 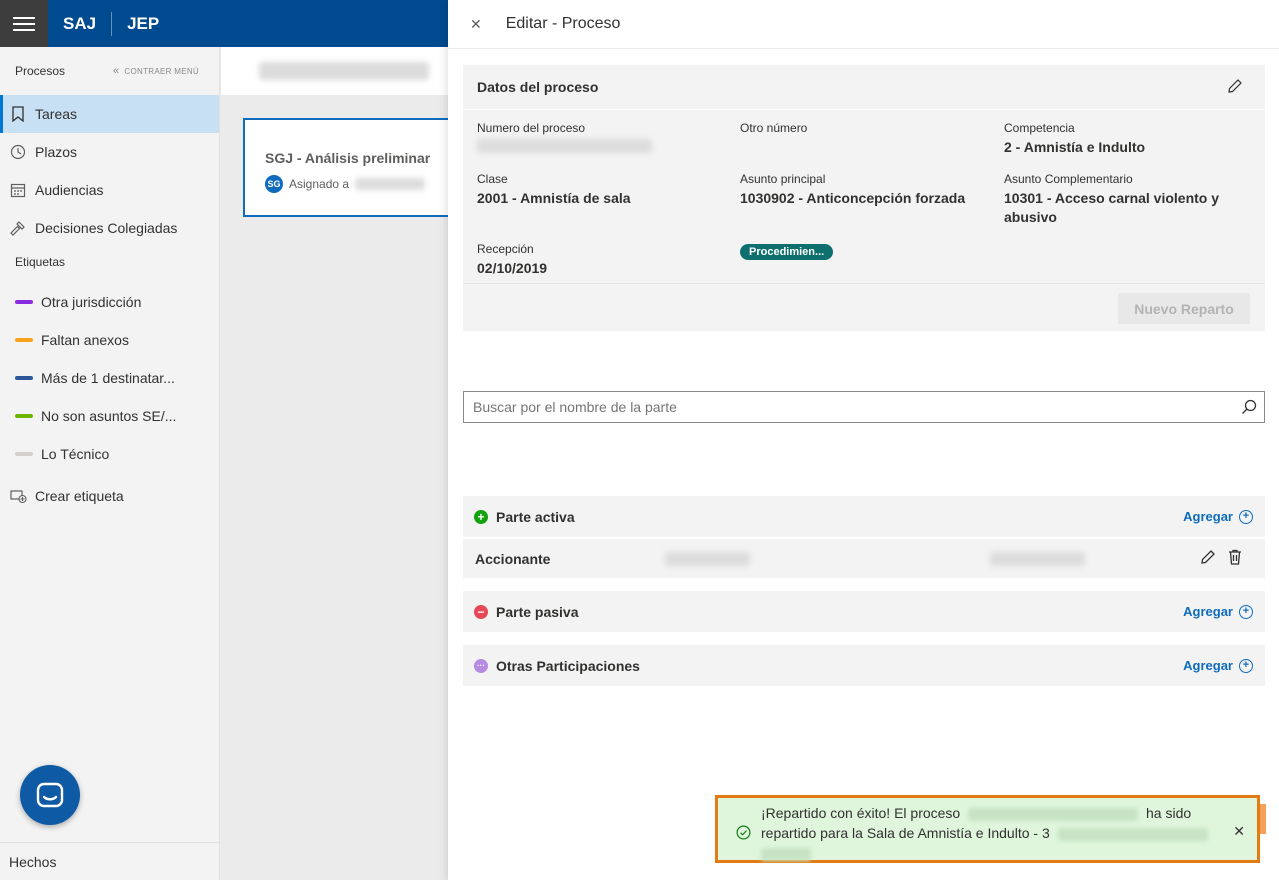 I want to click on check-circle-icon, so click(x=743, y=834).